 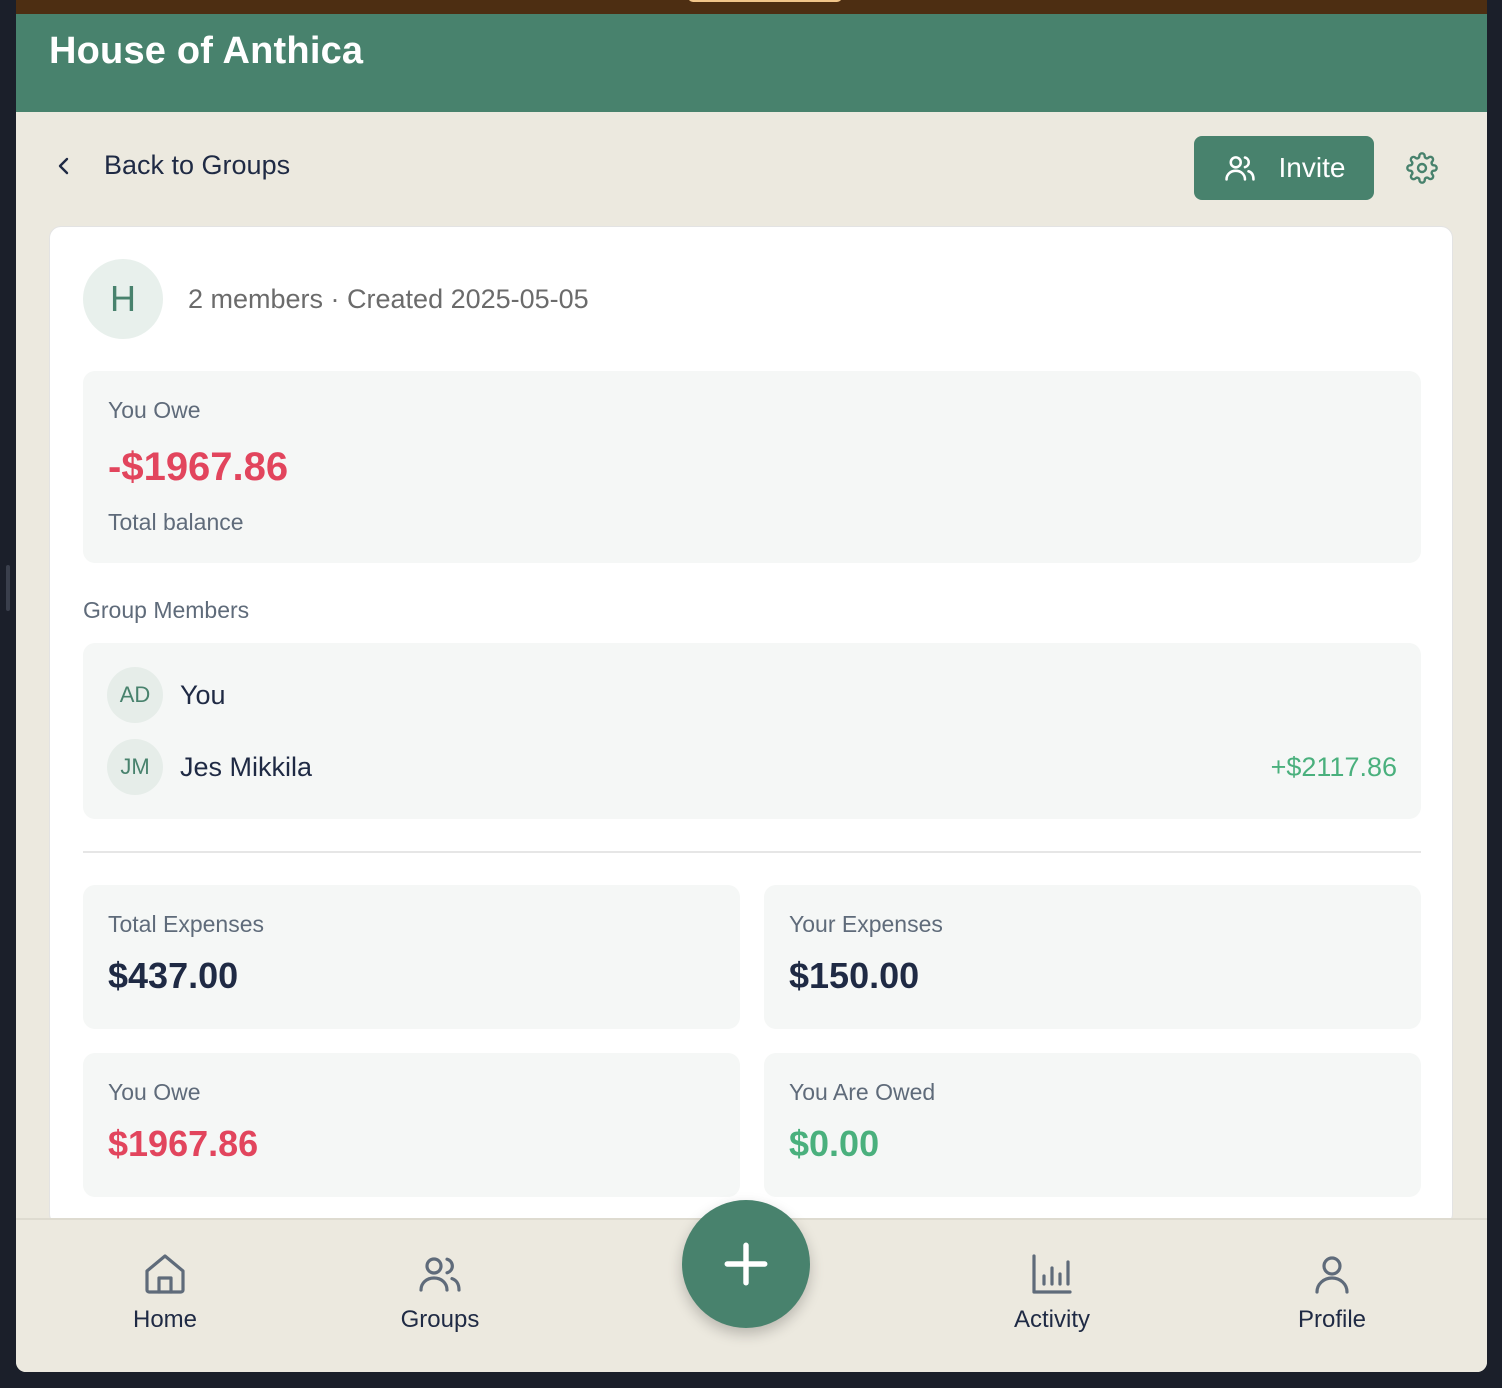 I want to click on home-icon, so click(x=165, y=1274).